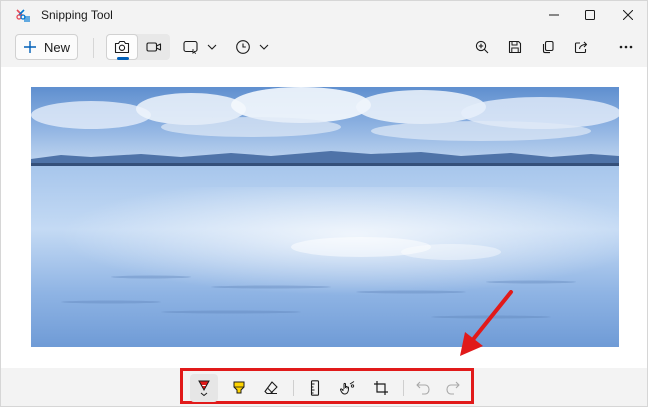 The width and height of the screenshot is (648, 407). I want to click on undo-button, so click(423, 388).